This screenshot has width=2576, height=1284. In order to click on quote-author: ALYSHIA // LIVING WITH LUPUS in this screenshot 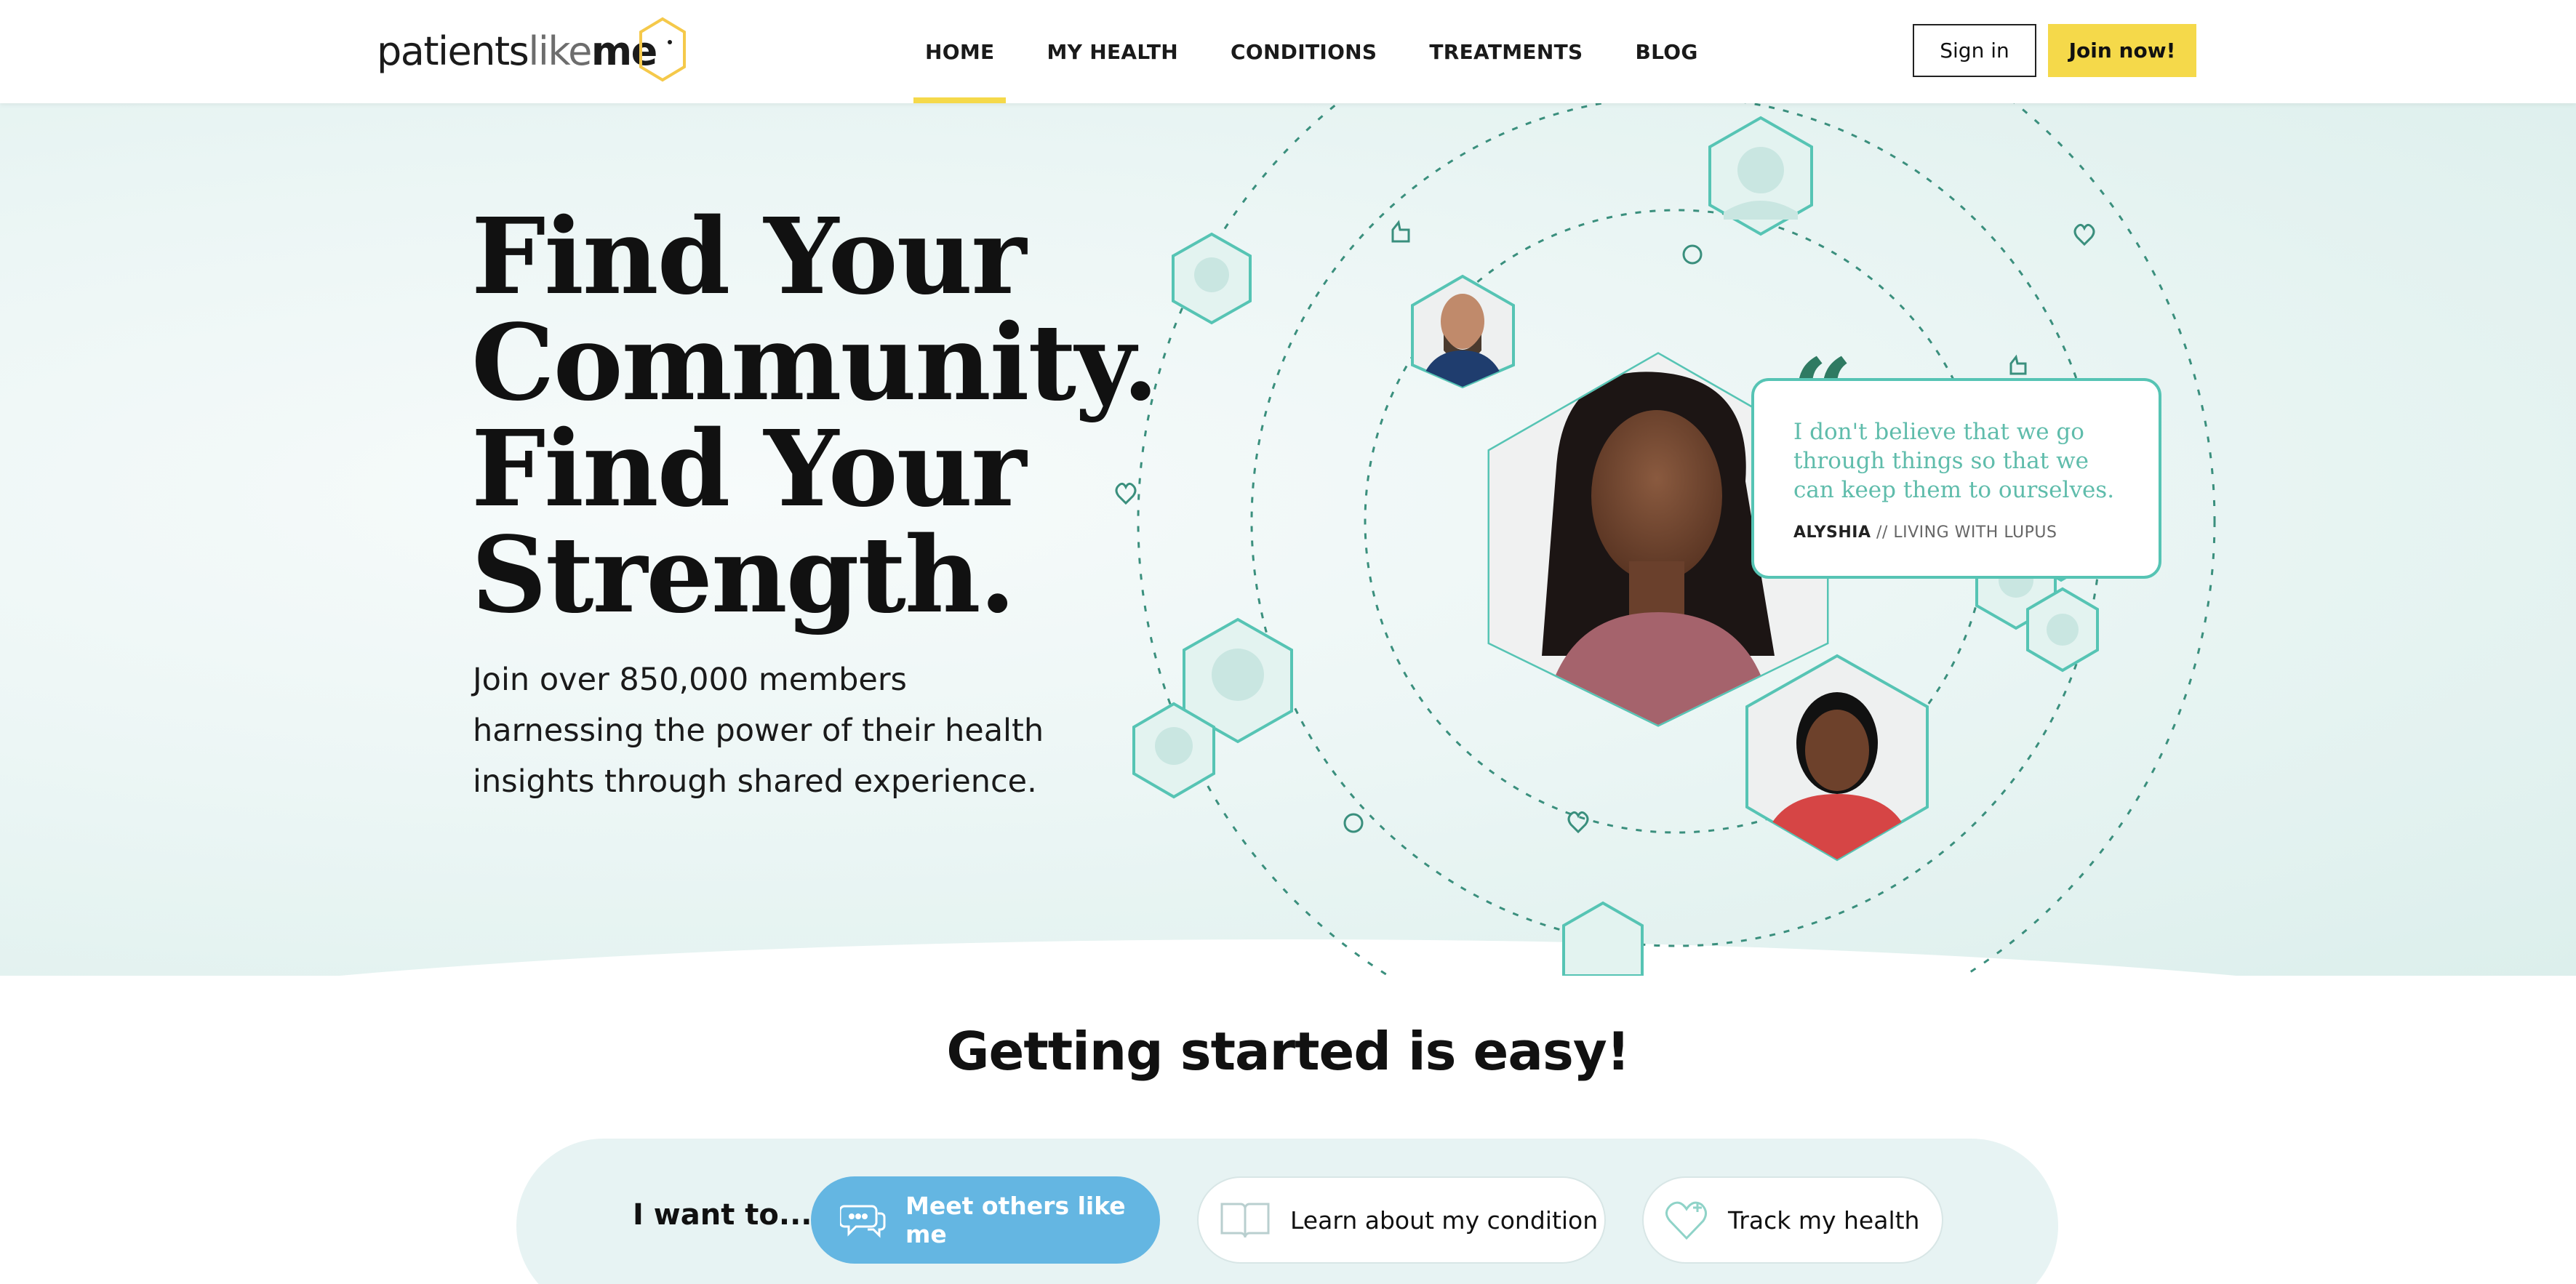, I will do `click(1957, 532)`.